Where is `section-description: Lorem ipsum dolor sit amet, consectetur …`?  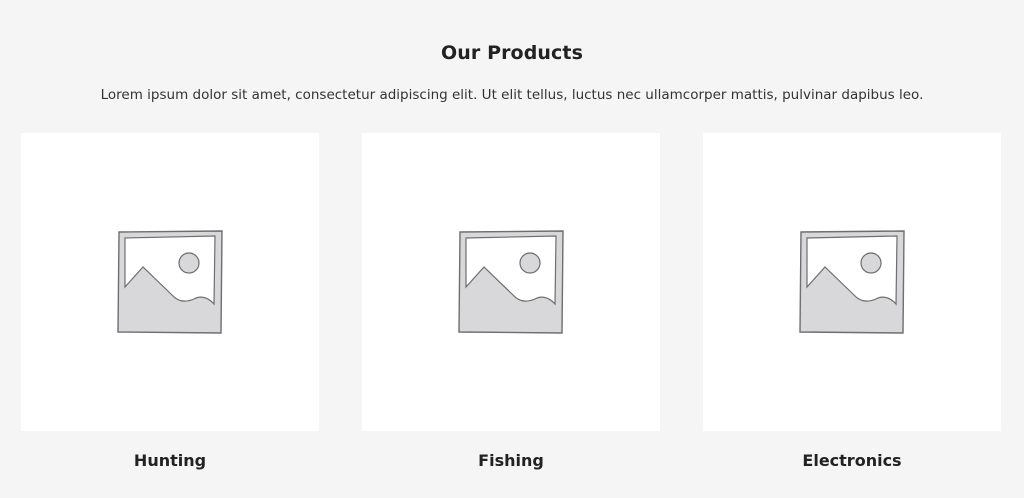
section-description: Lorem ipsum dolor sit amet, consectetur … is located at coordinates (512, 94).